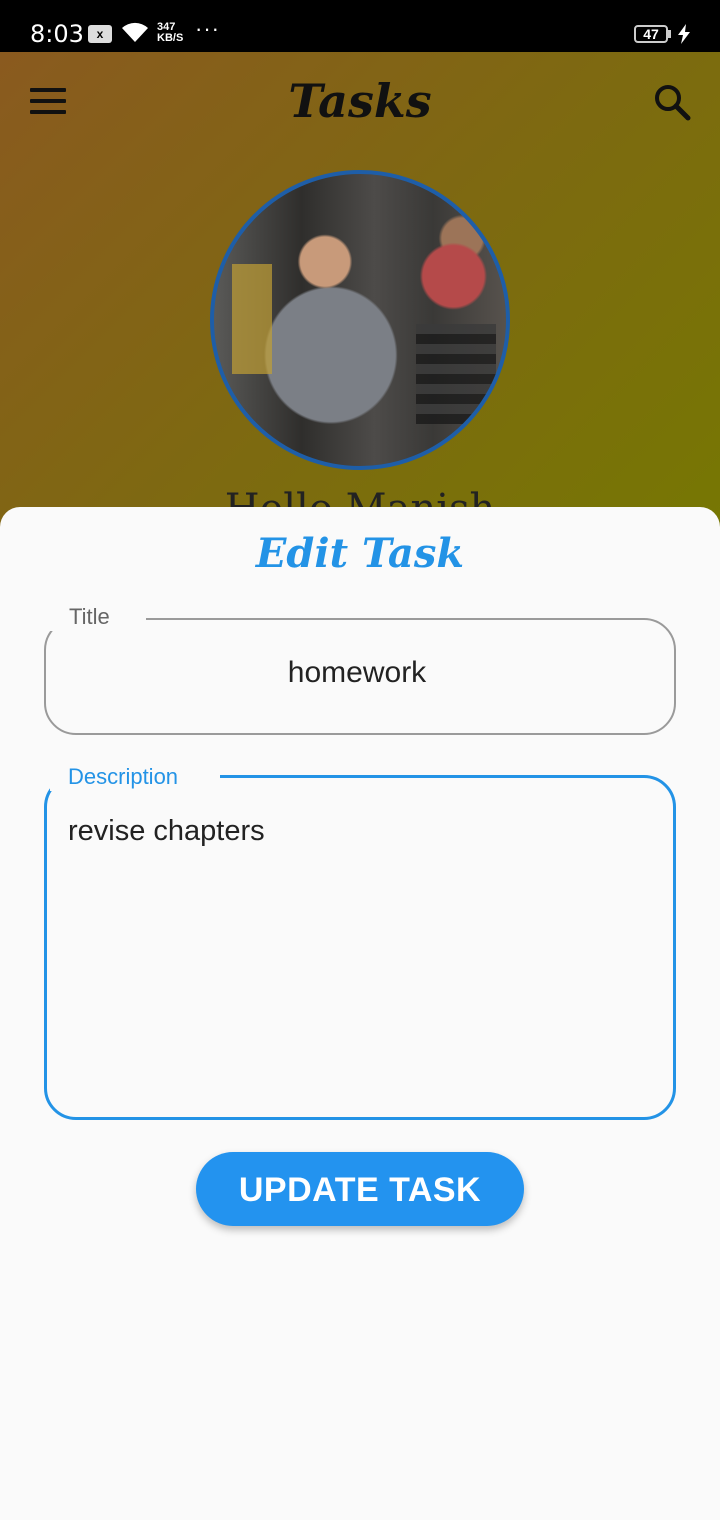  I want to click on net-speed: 347 KB/S, so click(170, 33).